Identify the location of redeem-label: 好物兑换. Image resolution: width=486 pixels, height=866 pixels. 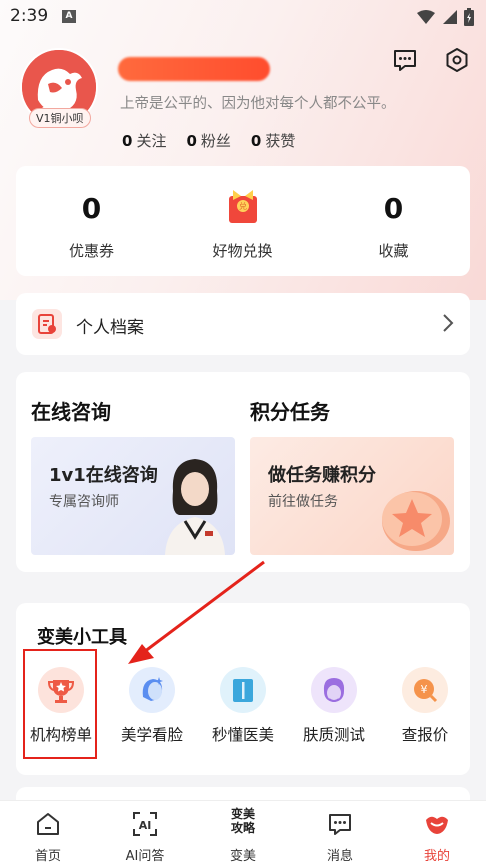
(242, 251).